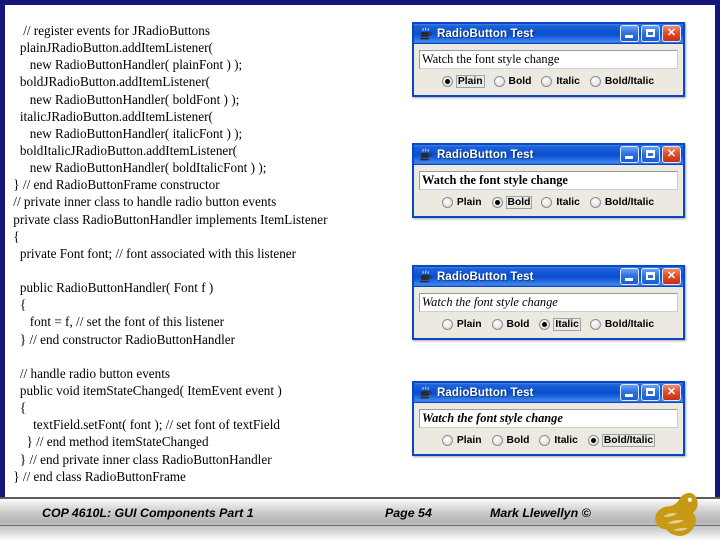 This screenshot has height=542, width=720. What do you see at coordinates (126, 65) in the screenshot?
I see `code-line: new RadioButtonHandler( plainFont ) );` at bounding box center [126, 65].